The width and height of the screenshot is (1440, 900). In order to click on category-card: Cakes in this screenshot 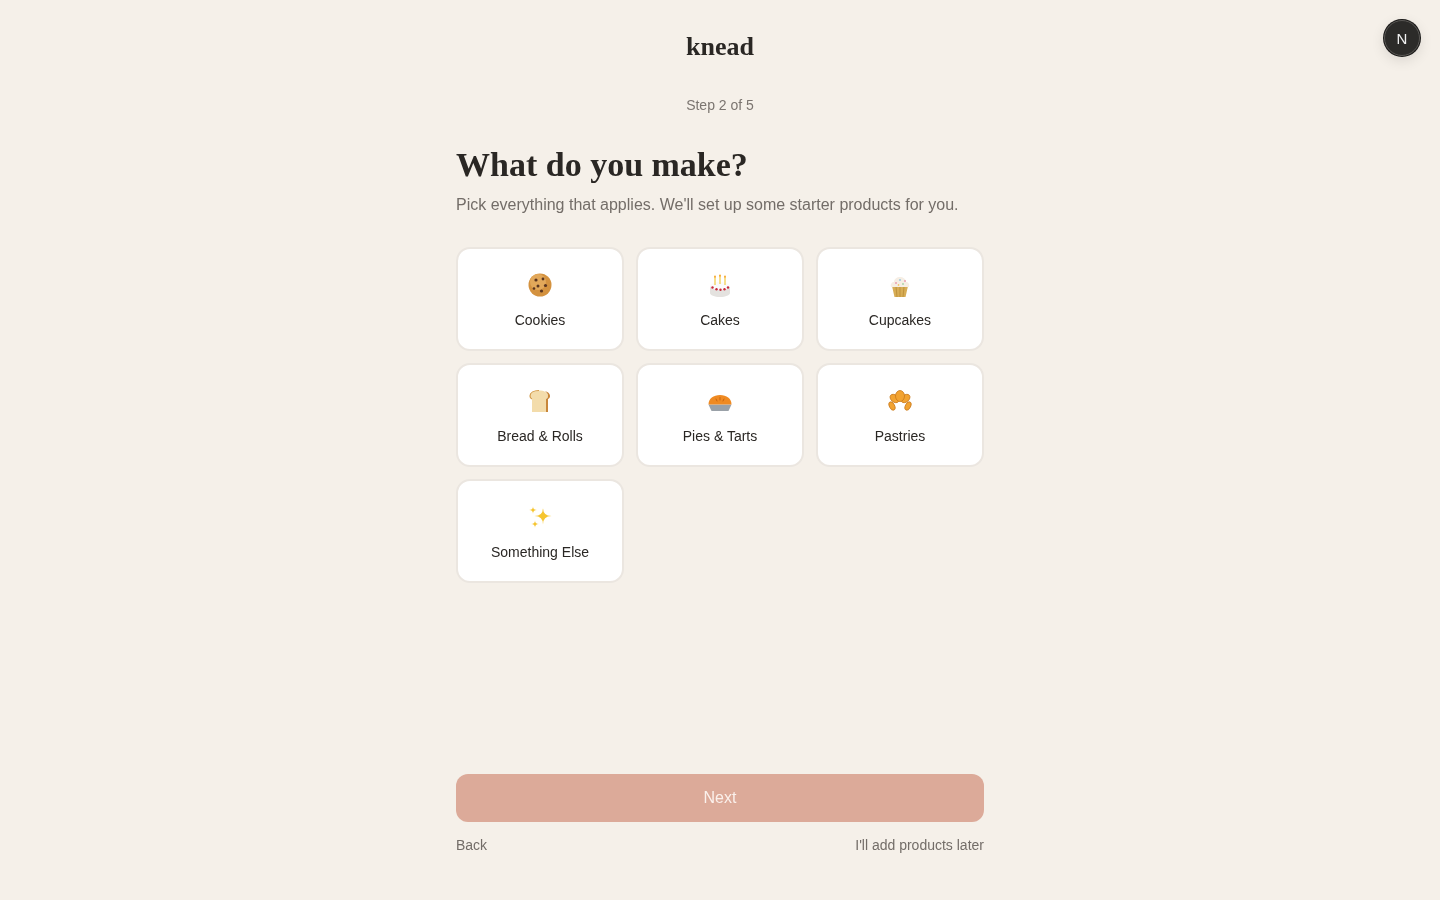, I will do `click(720, 299)`.